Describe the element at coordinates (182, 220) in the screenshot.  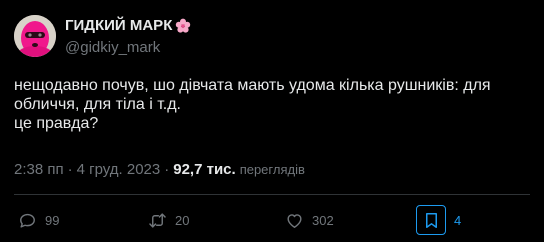
I see `retweet-count: 20` at that location.